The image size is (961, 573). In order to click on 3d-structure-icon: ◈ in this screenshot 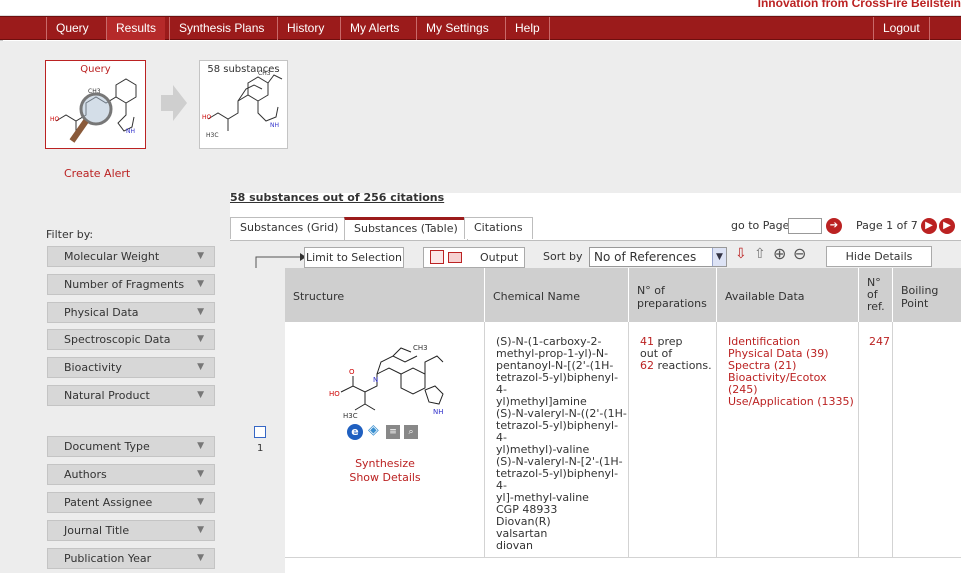, I will do `click(373, 430)`.